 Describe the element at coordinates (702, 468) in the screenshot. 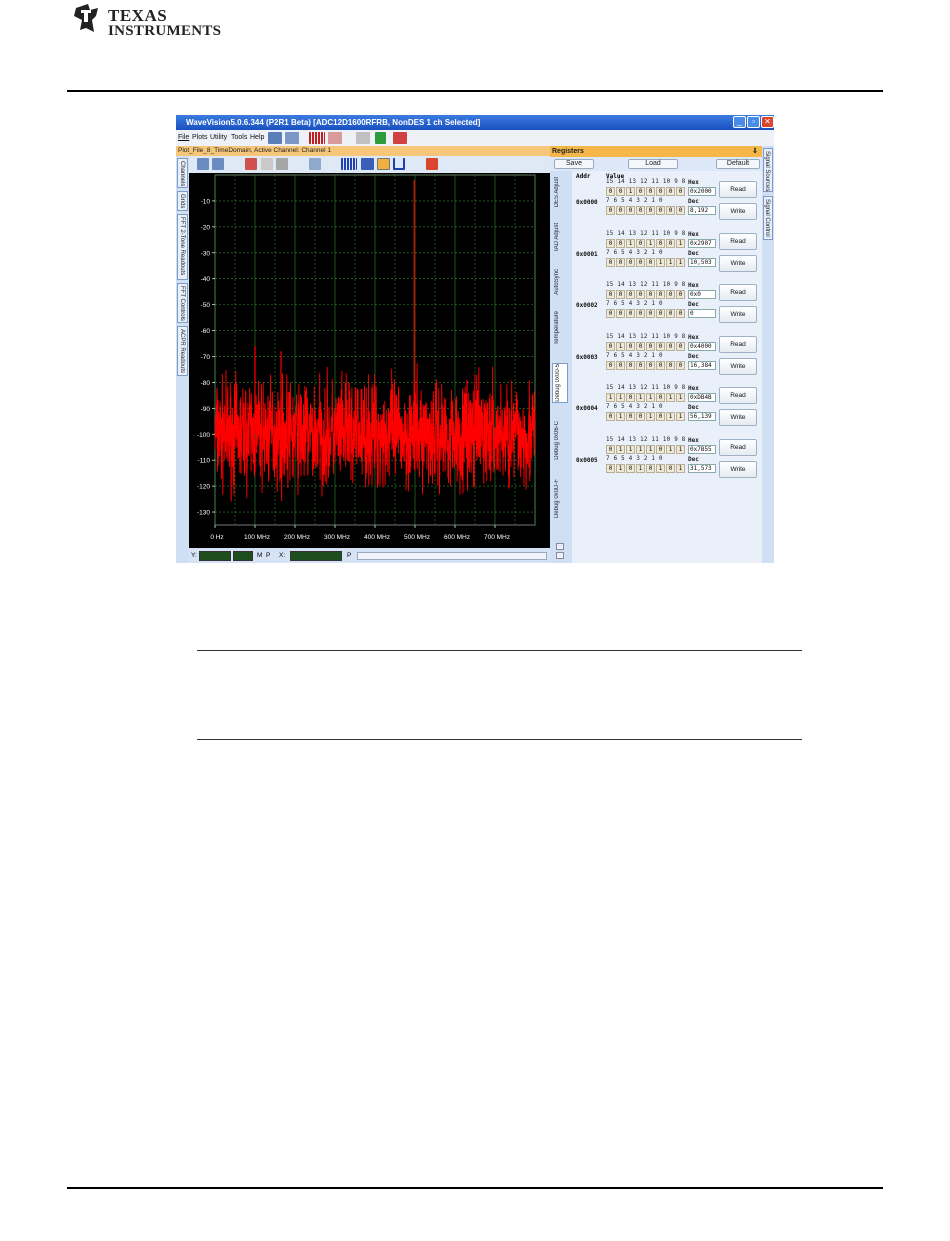

I see `dec-value: 31,573` at that location.